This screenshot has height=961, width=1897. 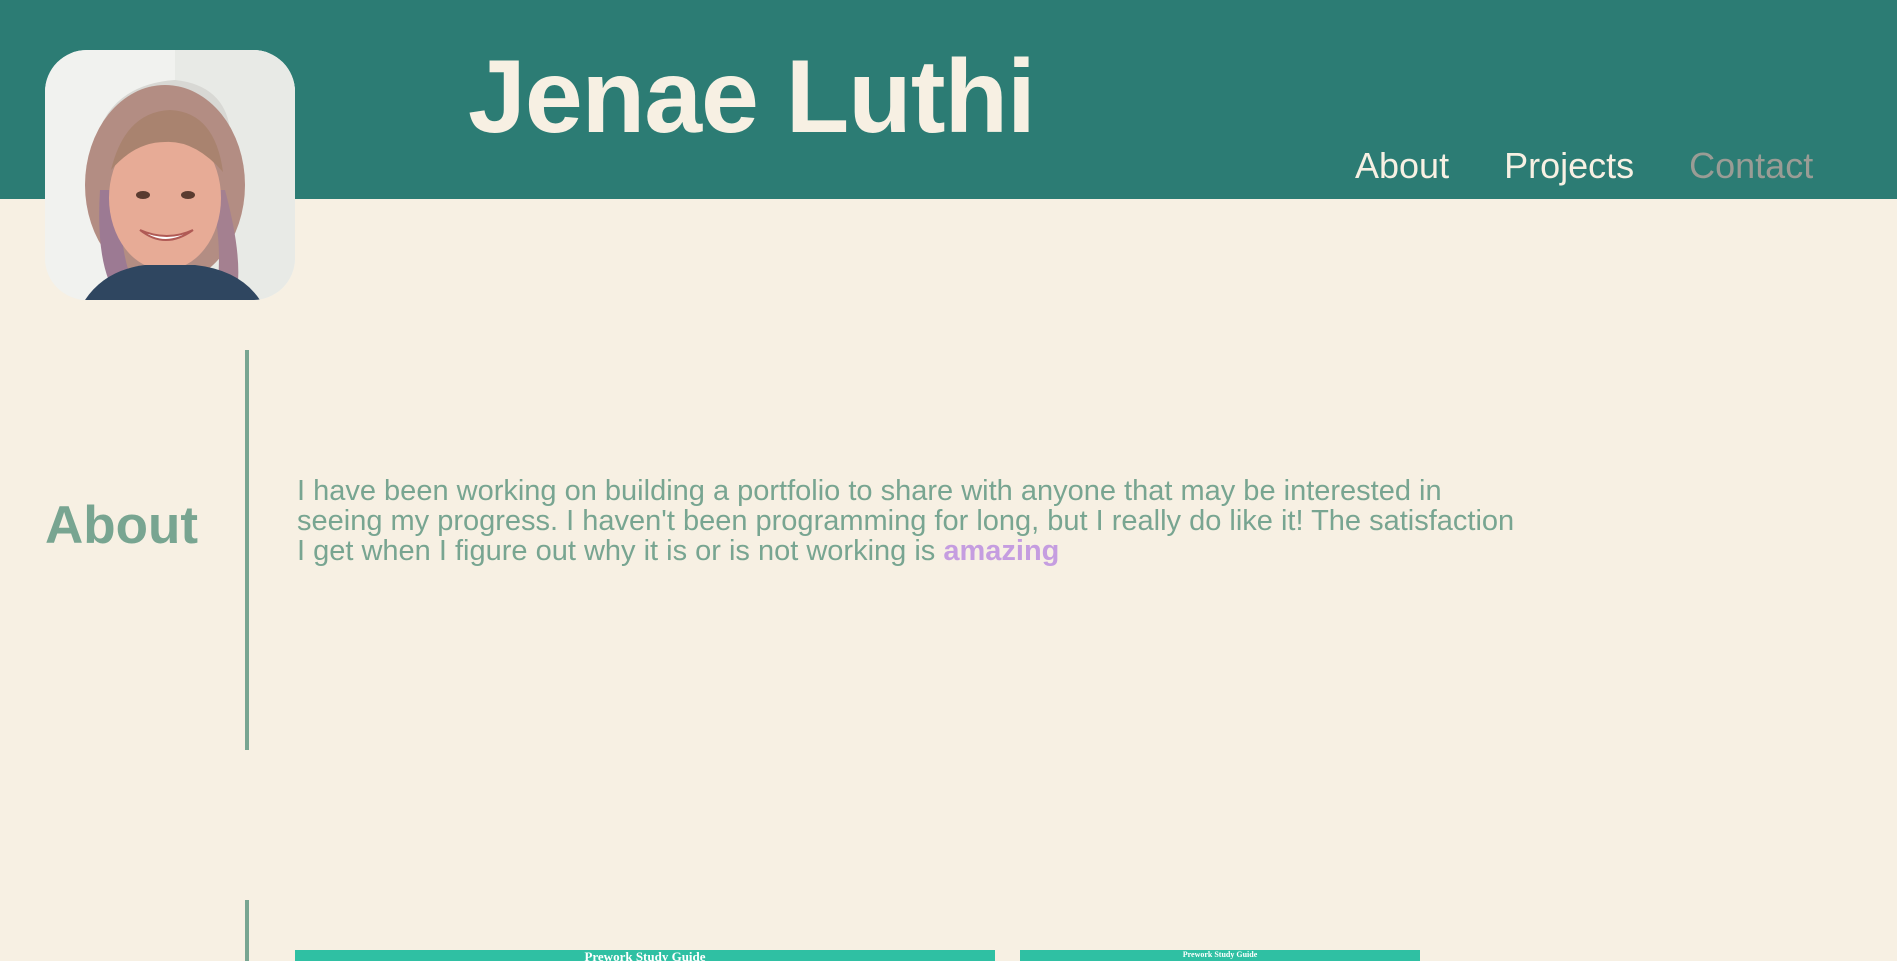 I want to click on about-divider, so click(x=247, y=550).